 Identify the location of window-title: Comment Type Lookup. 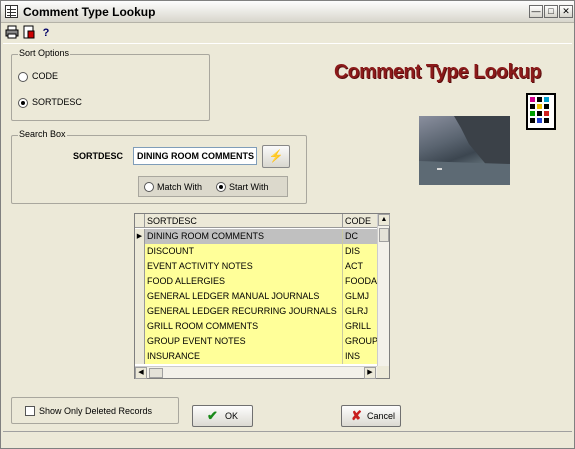
(89, 12).